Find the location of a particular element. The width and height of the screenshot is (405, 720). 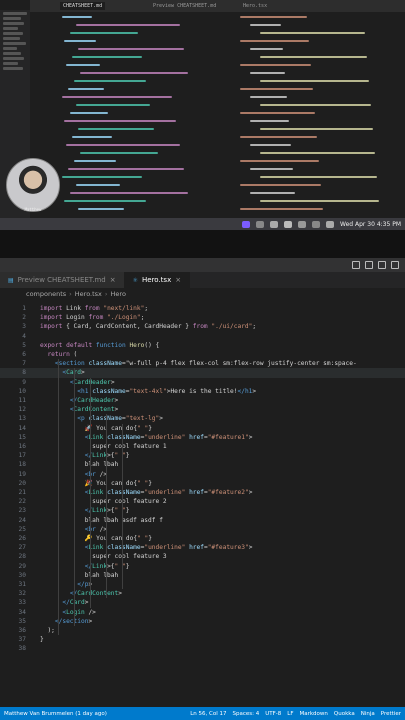

code-line: 22 super cool feature 2 is located at coordinates (202, 501).